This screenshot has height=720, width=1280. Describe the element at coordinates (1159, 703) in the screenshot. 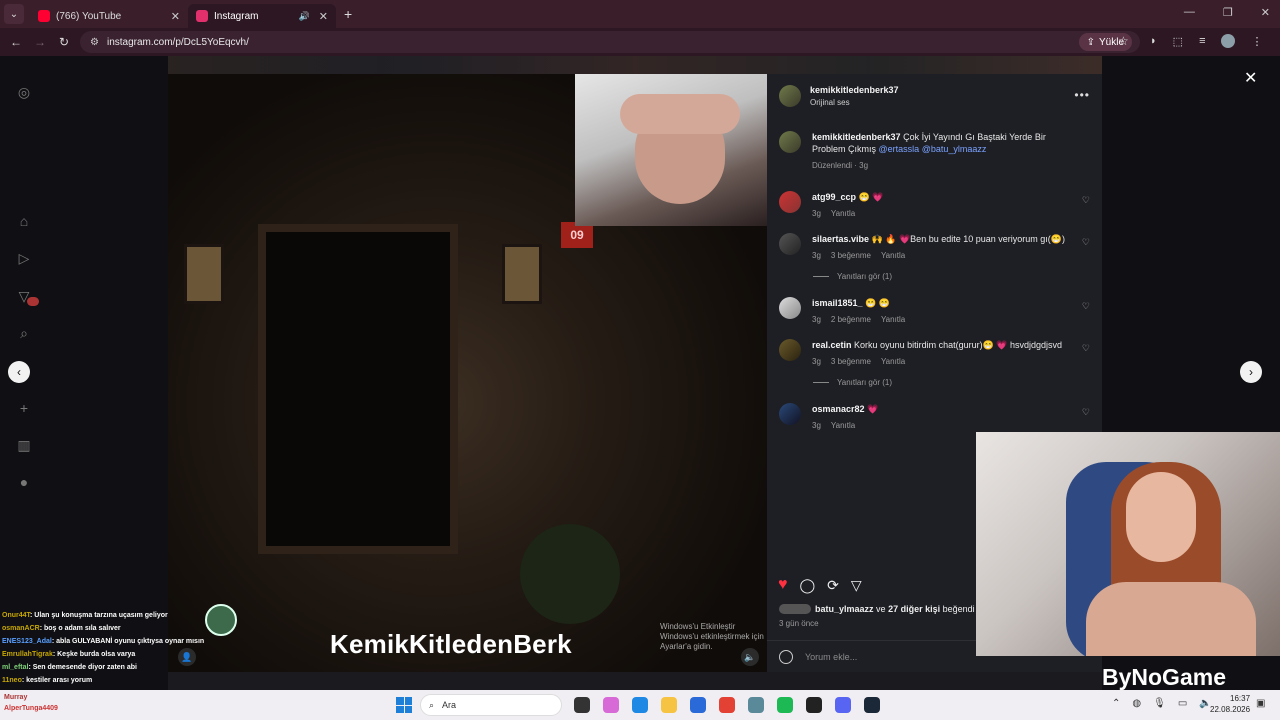

I see `microphone-icon: 🎙` at that location.